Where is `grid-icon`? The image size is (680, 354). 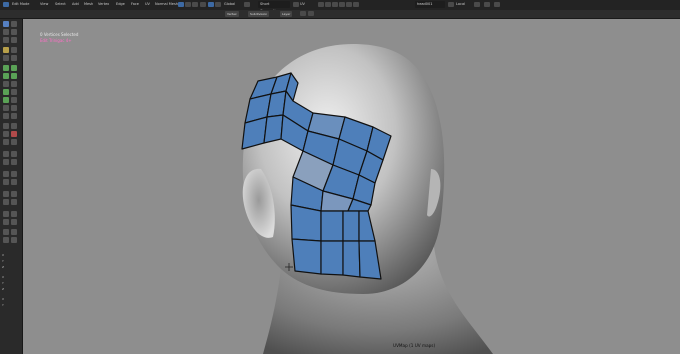 grid-icon is located at coordinates (311, 13).